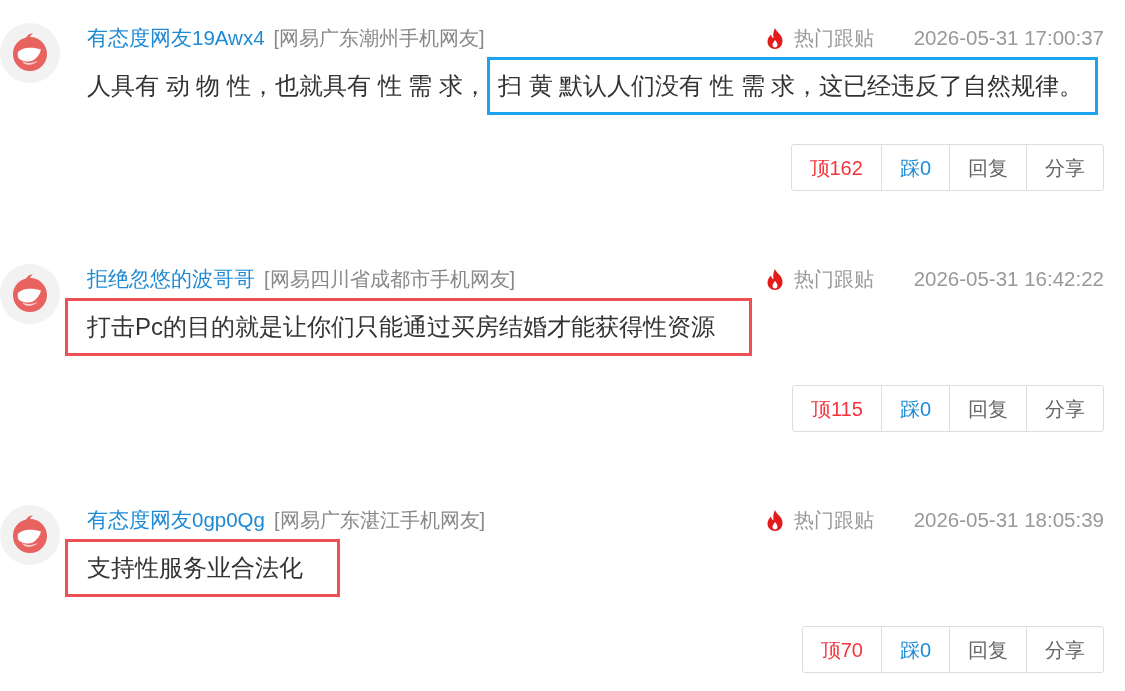 This screenshot has height=691, width=1125. I want to click on upvote-button: 顶70, so click(841, 649).